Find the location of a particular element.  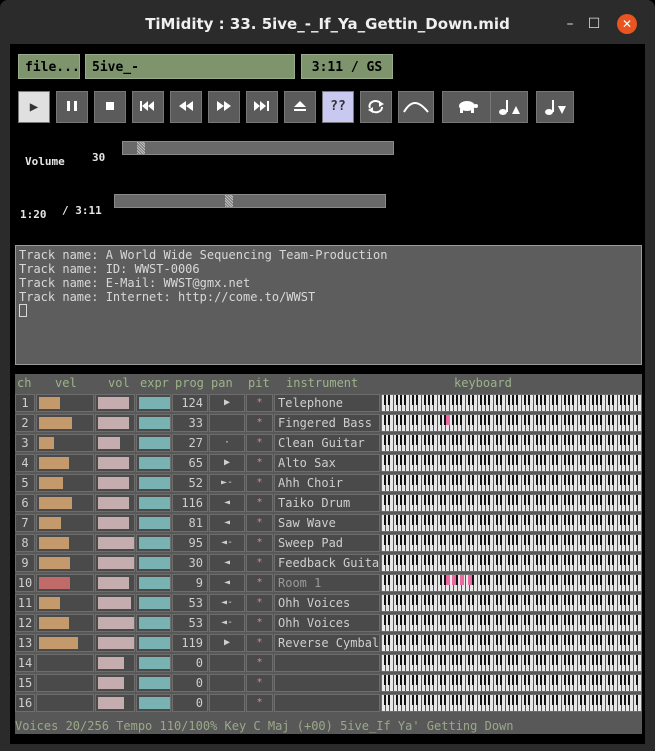

eject-button is located at coordinates (300, 107).